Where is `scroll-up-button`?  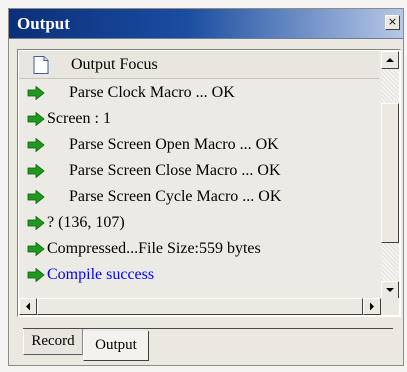 scroll-up-button is located at coordinates (390, 60).